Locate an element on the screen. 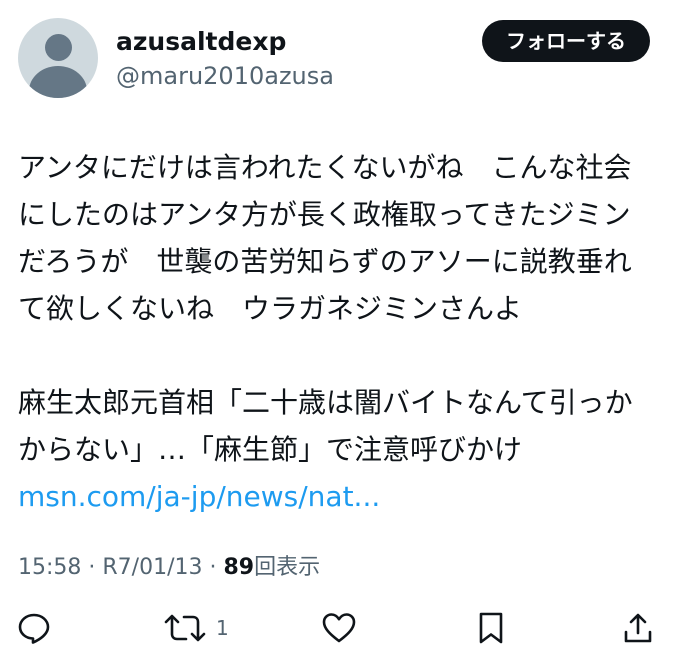 This screenshot has width=680, height=662. avatar is located at coordinates (58, 58).